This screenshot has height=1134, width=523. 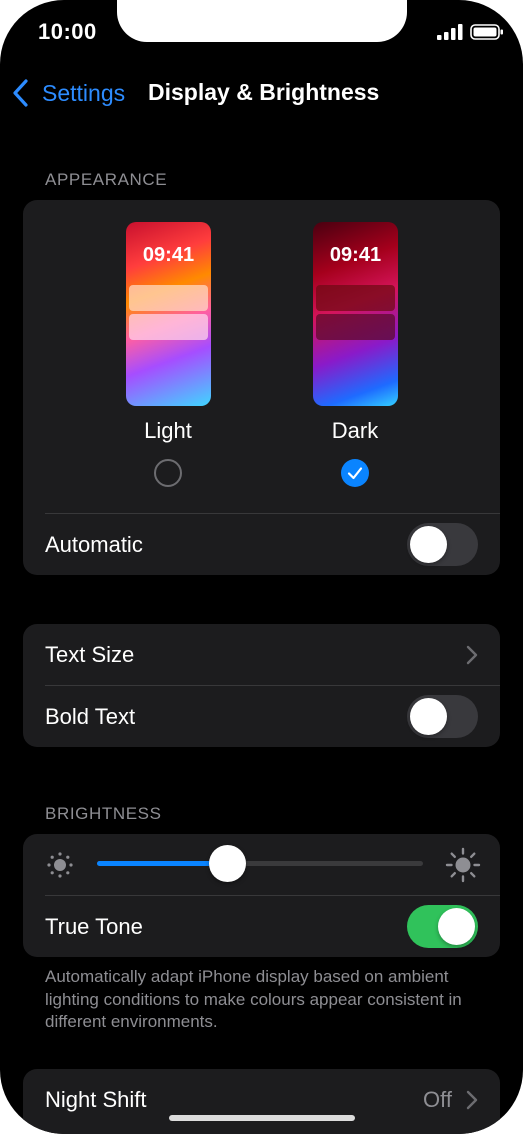 I want to click on dark-label: Dark, so click(x=355, y=430).